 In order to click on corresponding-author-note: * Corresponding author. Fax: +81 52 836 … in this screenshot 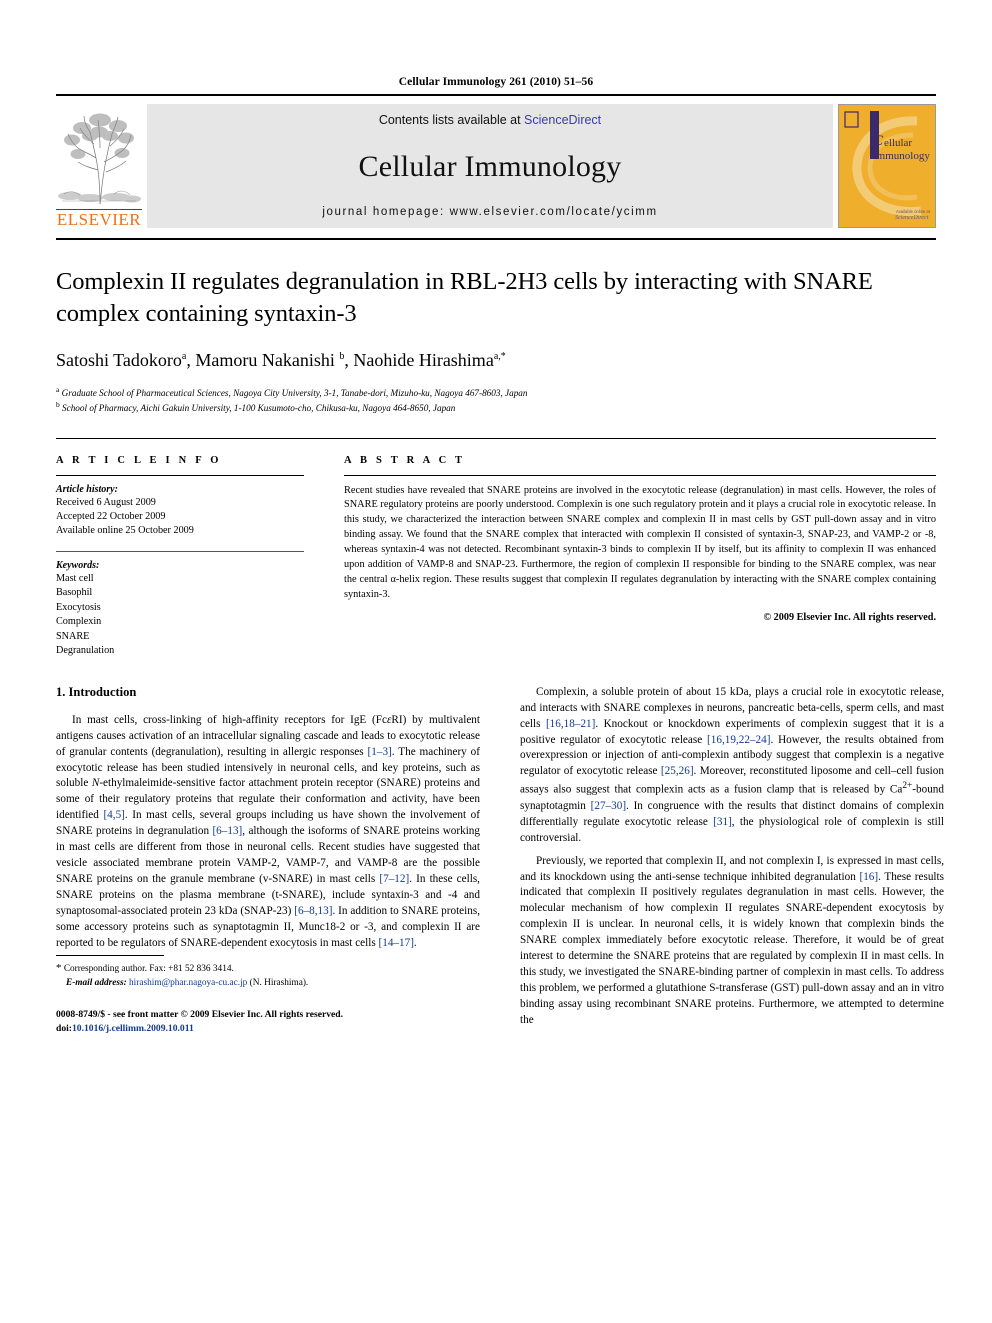, I will do `click(145, 968)`.